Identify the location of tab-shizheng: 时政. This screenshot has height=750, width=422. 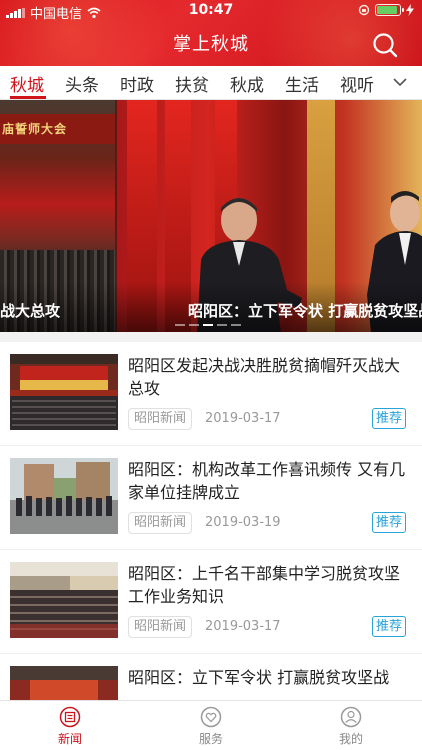
(137, 83).